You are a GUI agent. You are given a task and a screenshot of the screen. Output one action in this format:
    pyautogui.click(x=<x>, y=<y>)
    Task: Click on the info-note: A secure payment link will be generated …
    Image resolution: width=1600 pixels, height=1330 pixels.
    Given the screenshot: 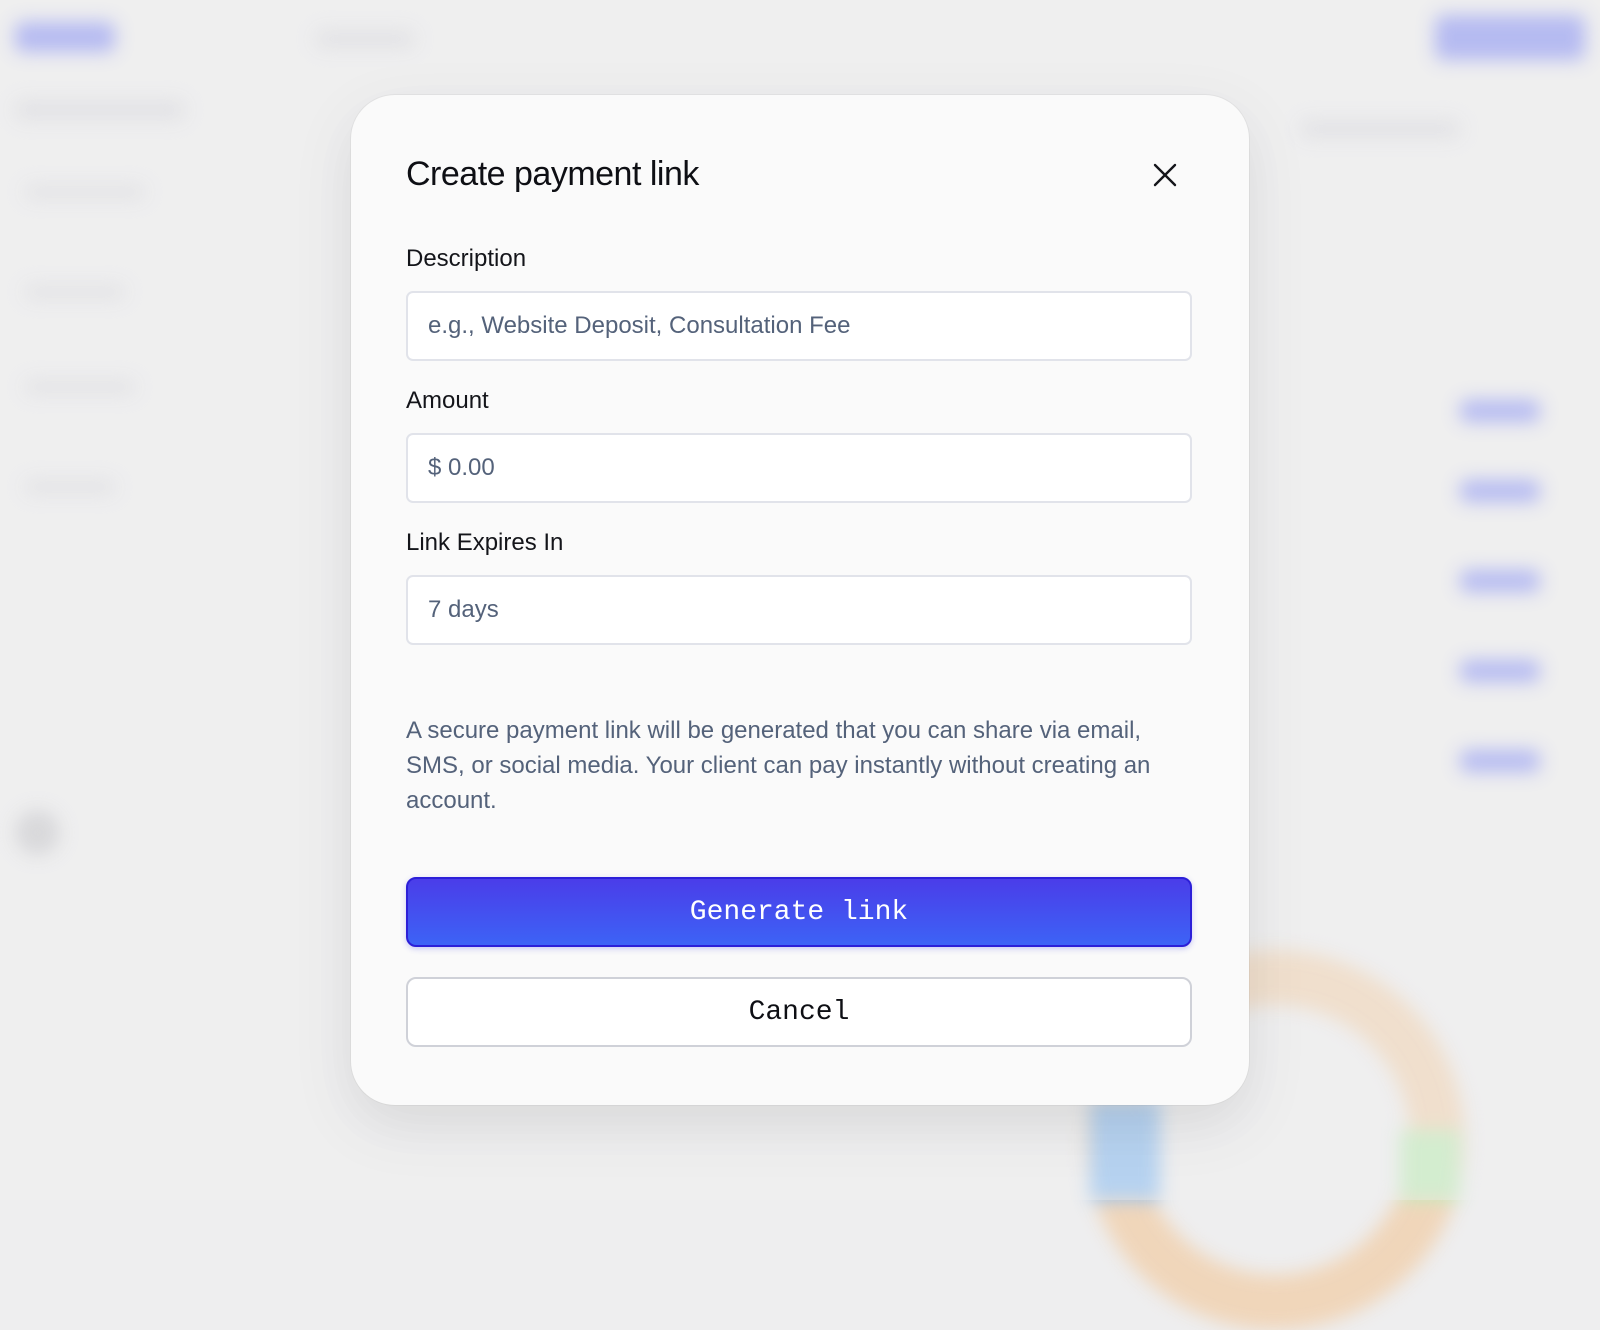 What is the action you would take?
    pyautogui.click(x=778, y=765)
    